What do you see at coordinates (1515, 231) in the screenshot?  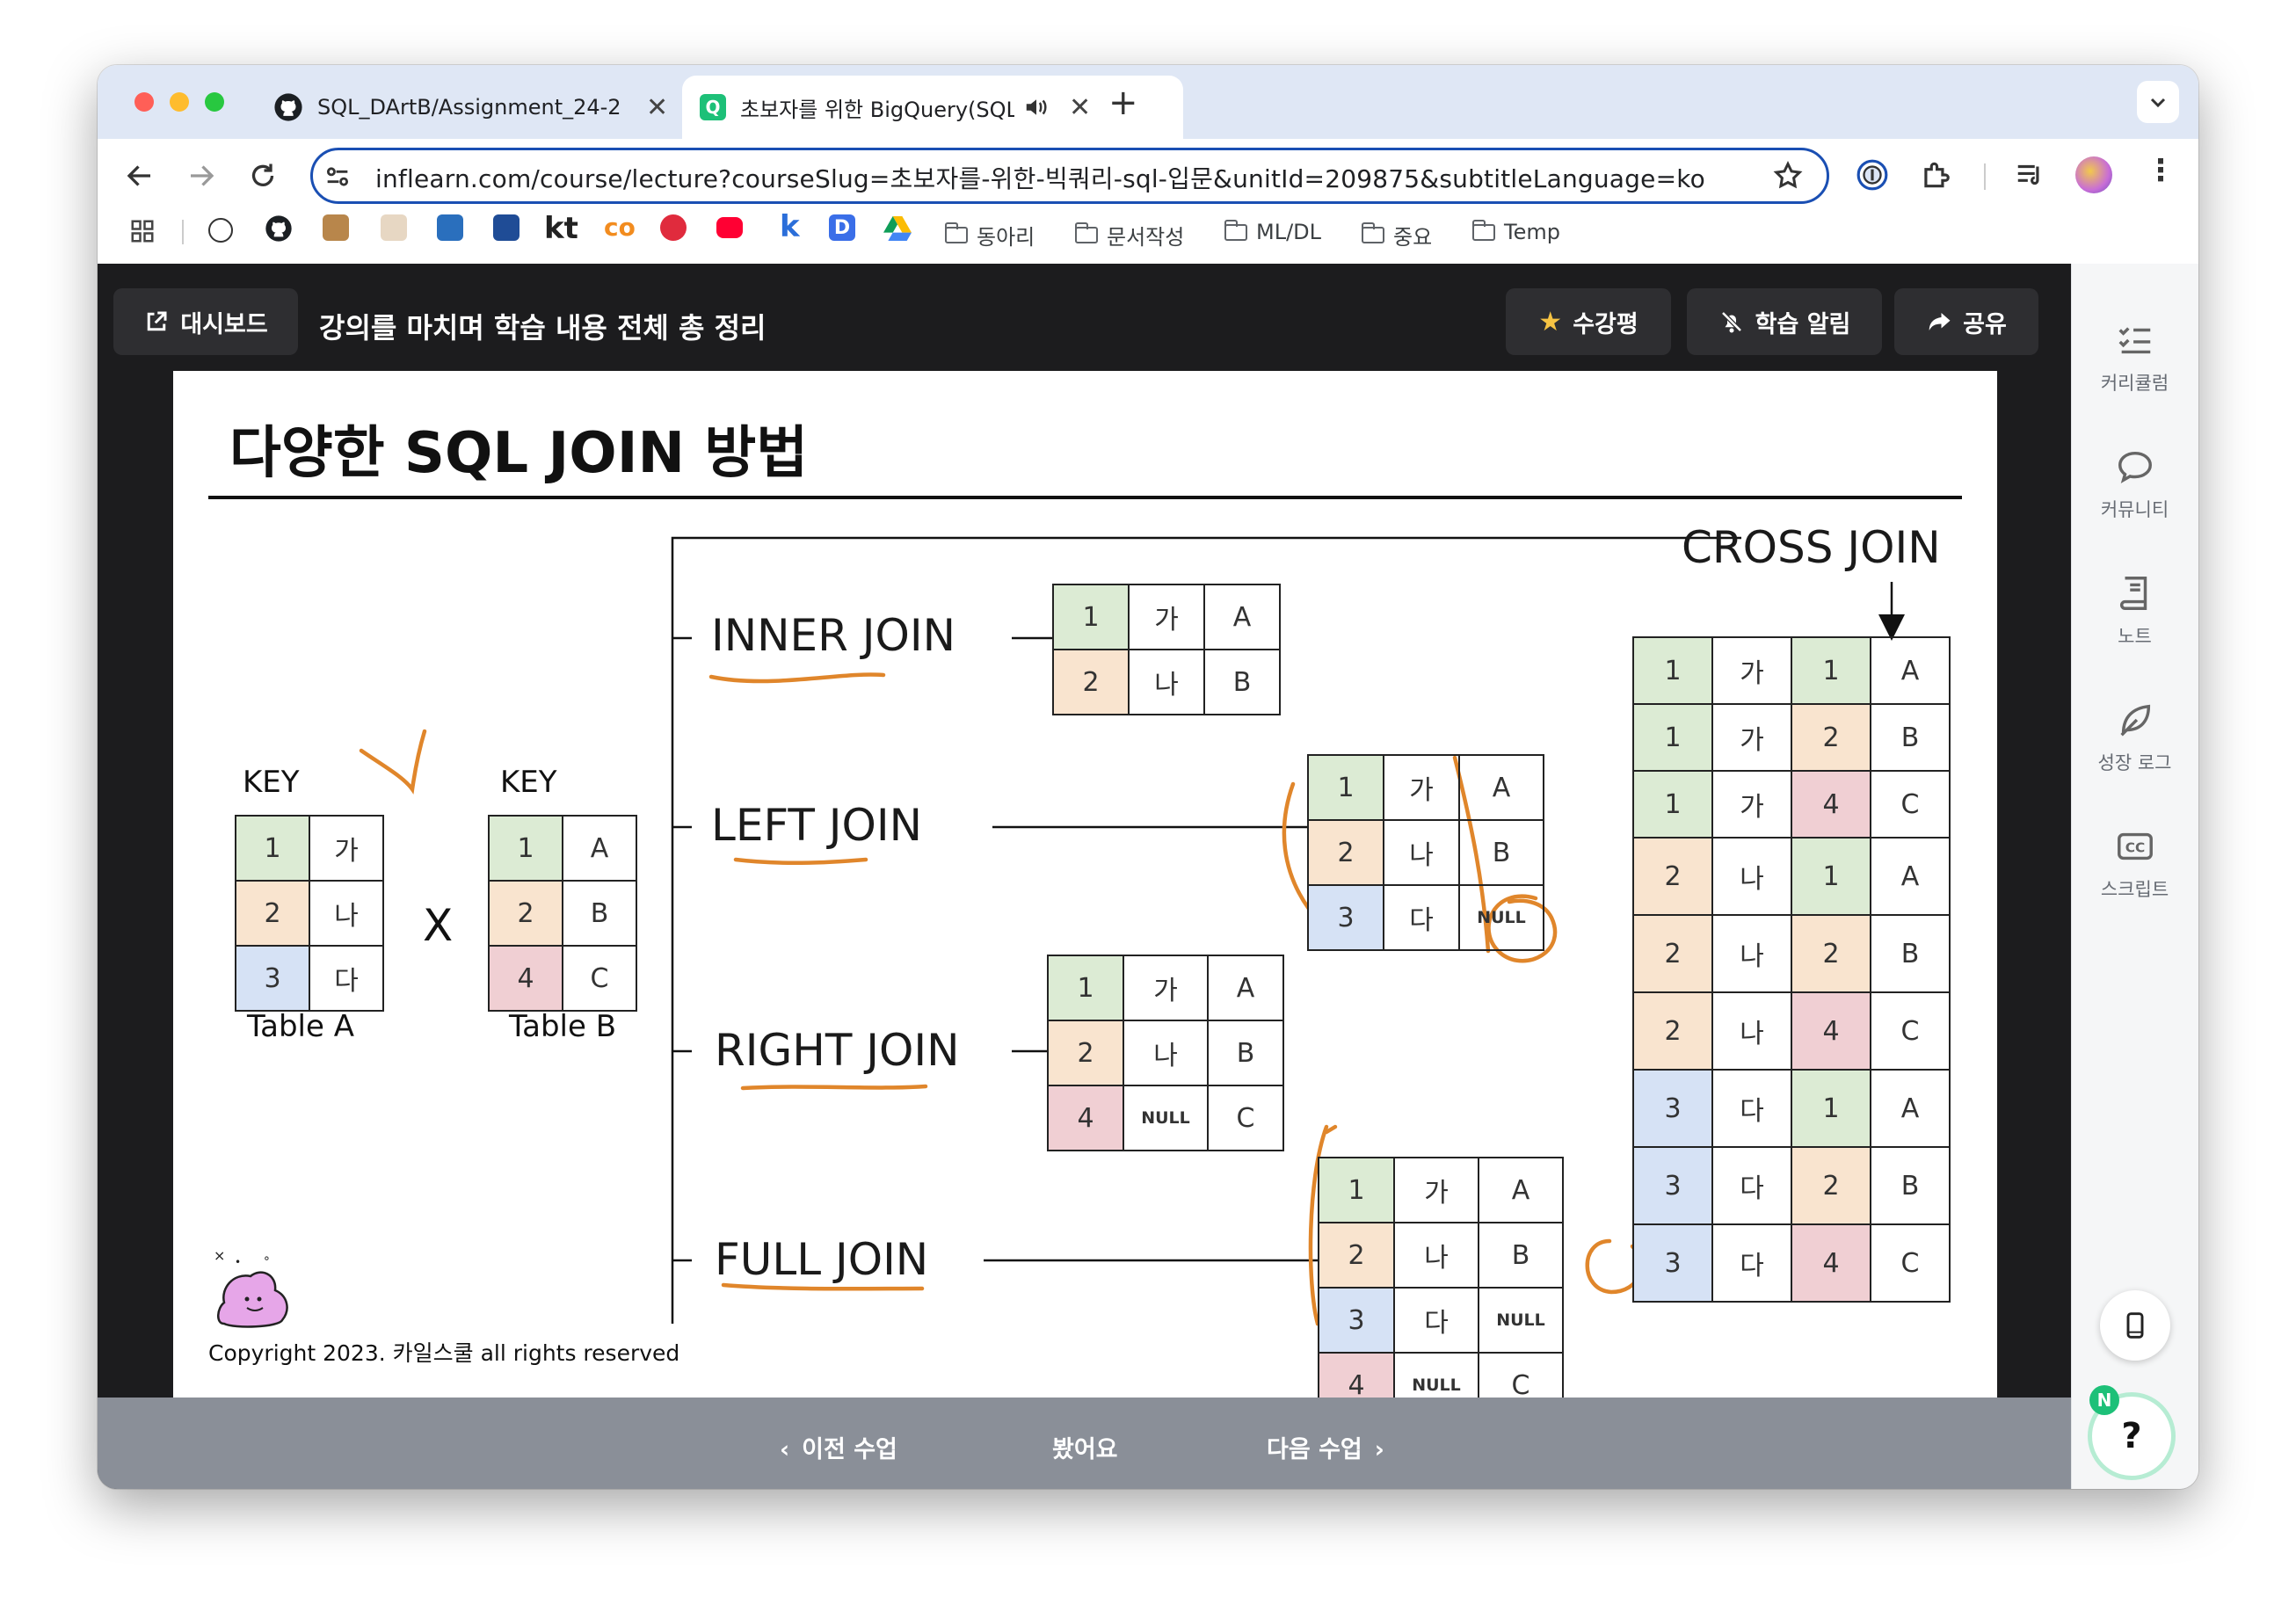 I see `bookmark-folder: Temp` at bounding box center [1515, 231].